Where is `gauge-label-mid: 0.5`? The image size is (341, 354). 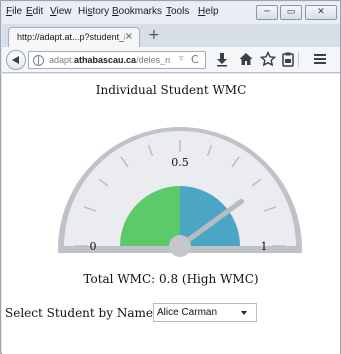
gauge-label-mid: 0.5 is located at coordinates (180, 162).